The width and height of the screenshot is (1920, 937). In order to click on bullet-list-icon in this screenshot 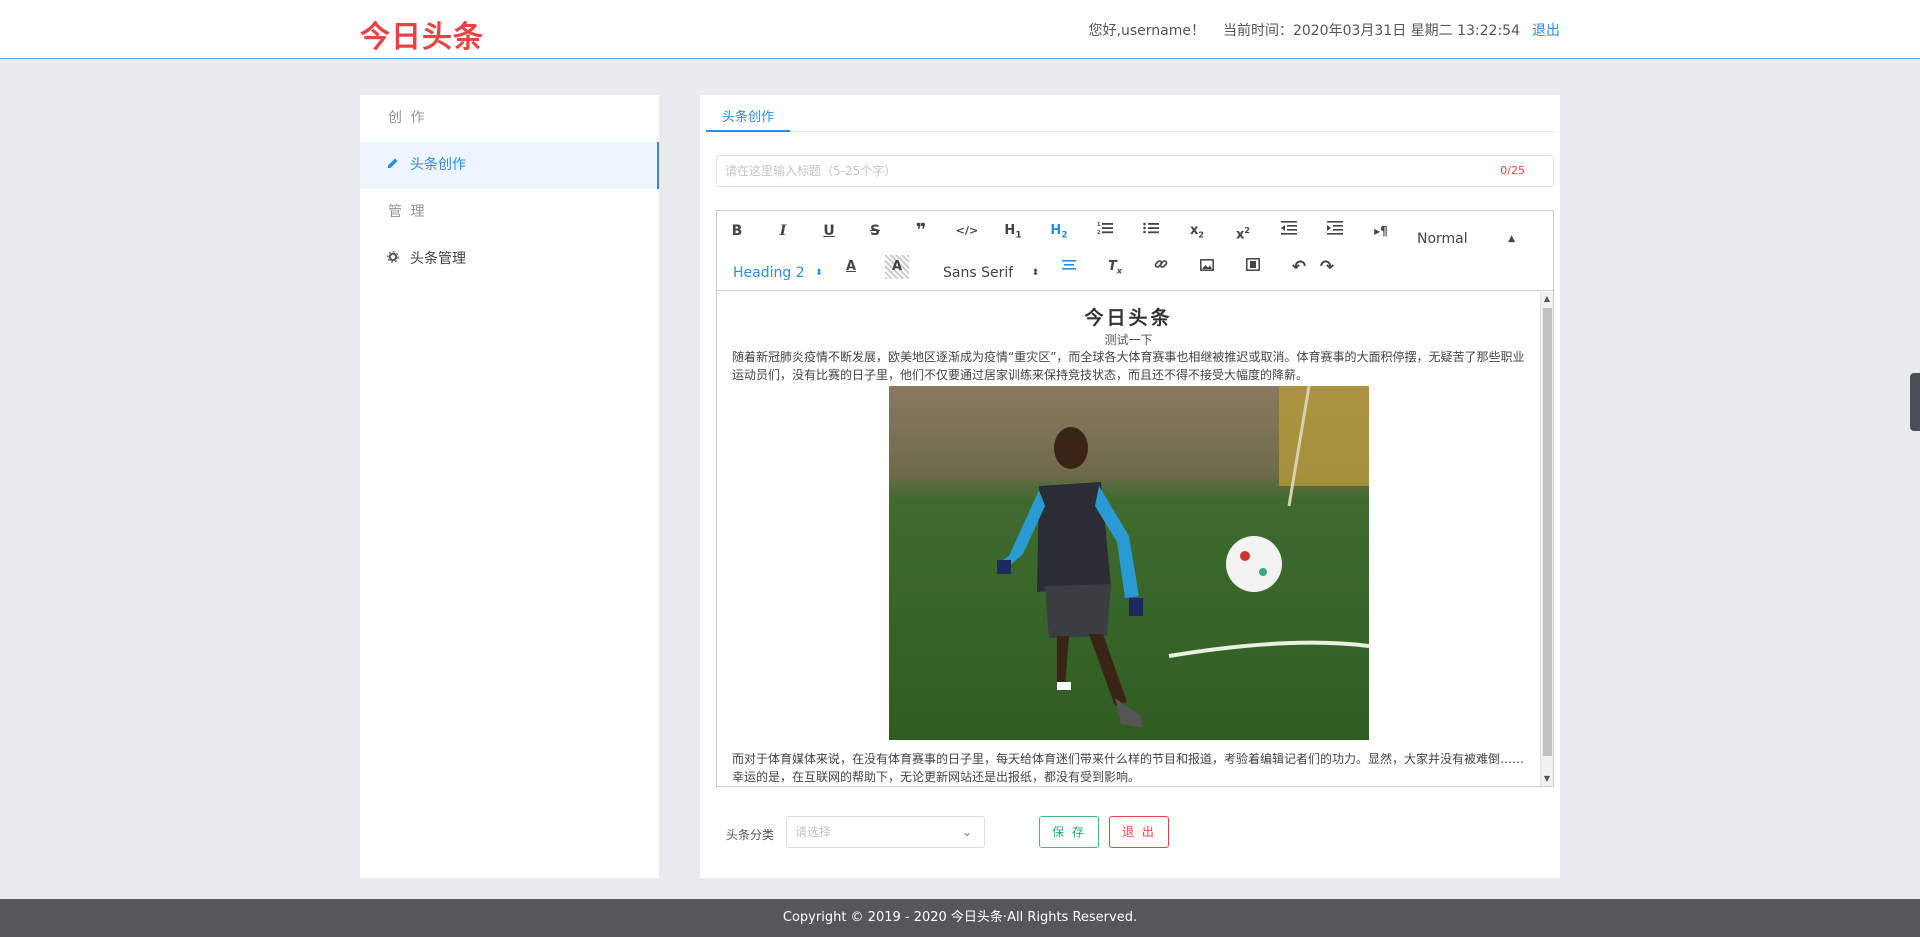, I will do `click(1151, 231)`.